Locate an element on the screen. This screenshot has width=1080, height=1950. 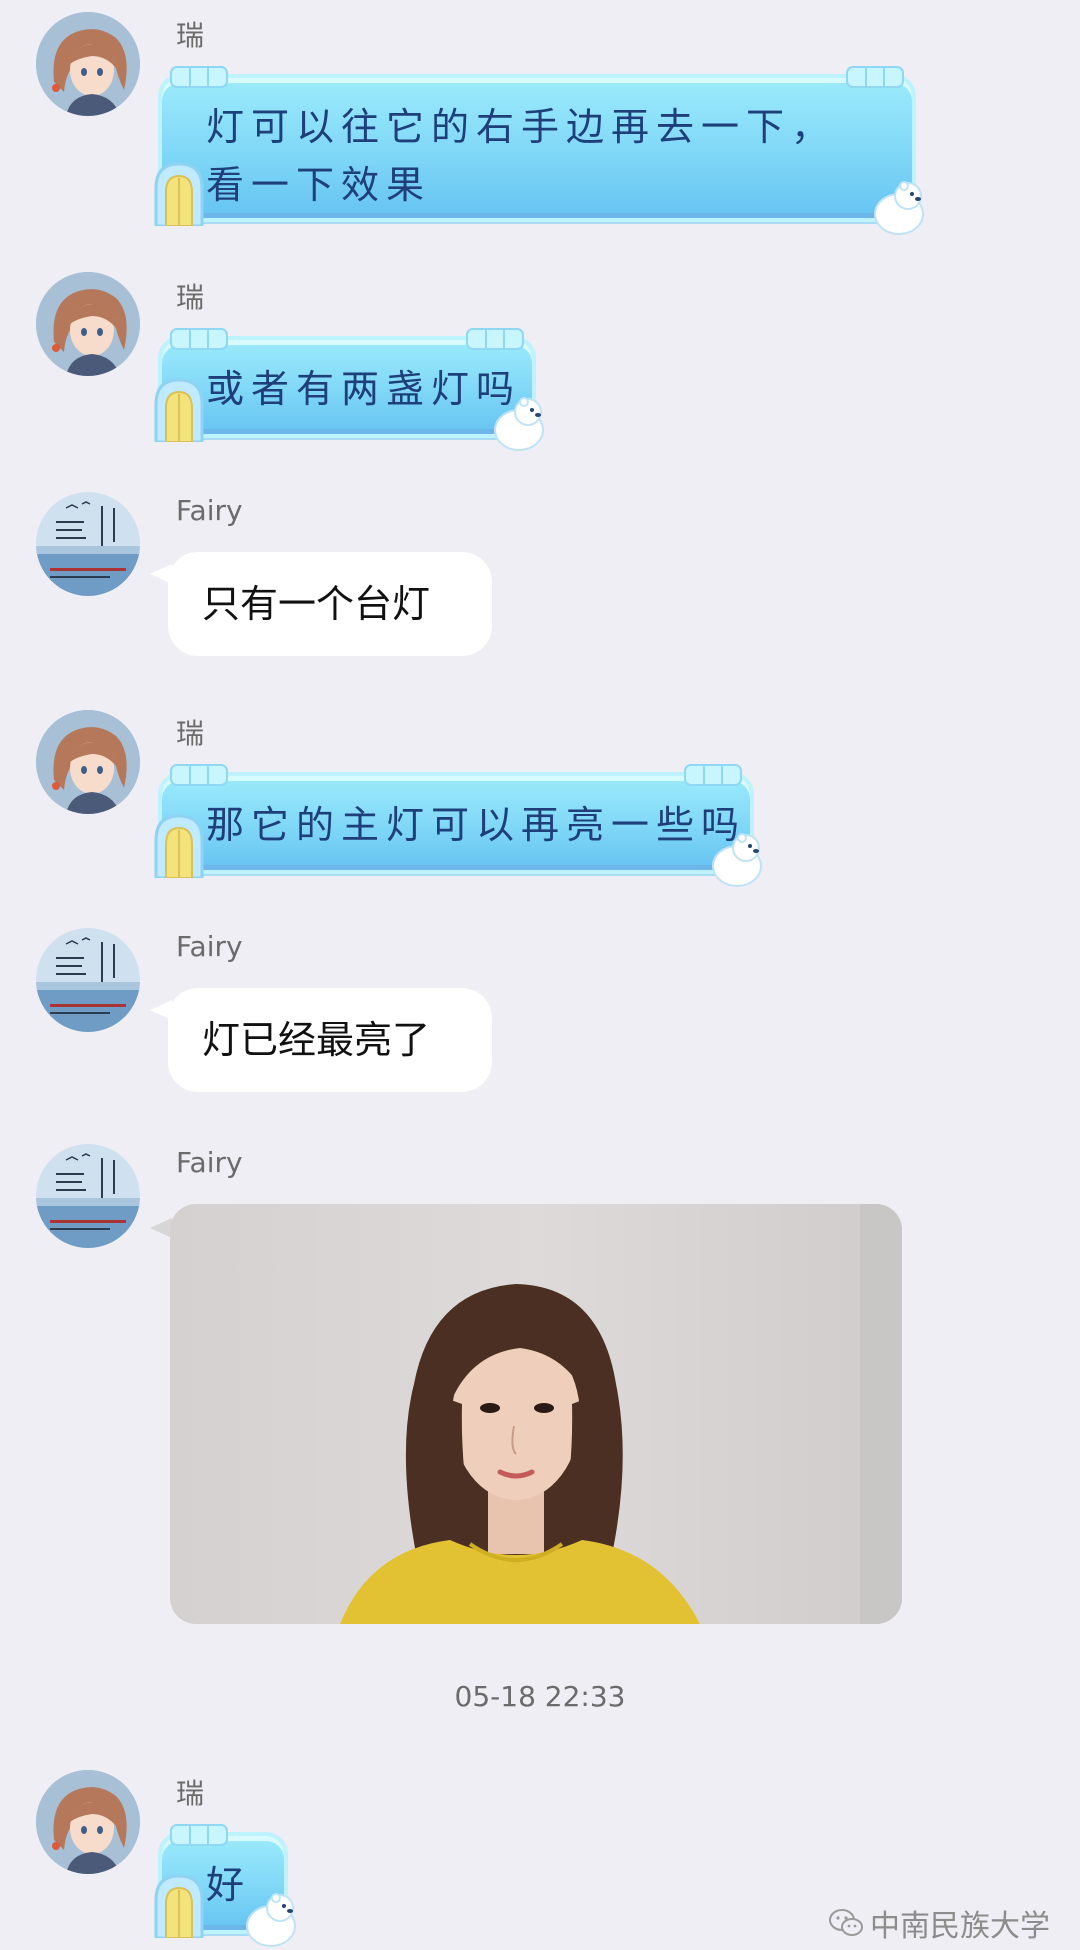
message-text: 灯已经最亮了 is located at coordinates (316, 1040).